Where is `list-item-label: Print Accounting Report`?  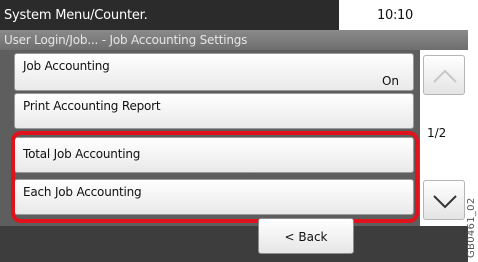 list-item-label: Print Accounting Report is located at coordinates (92, 106).